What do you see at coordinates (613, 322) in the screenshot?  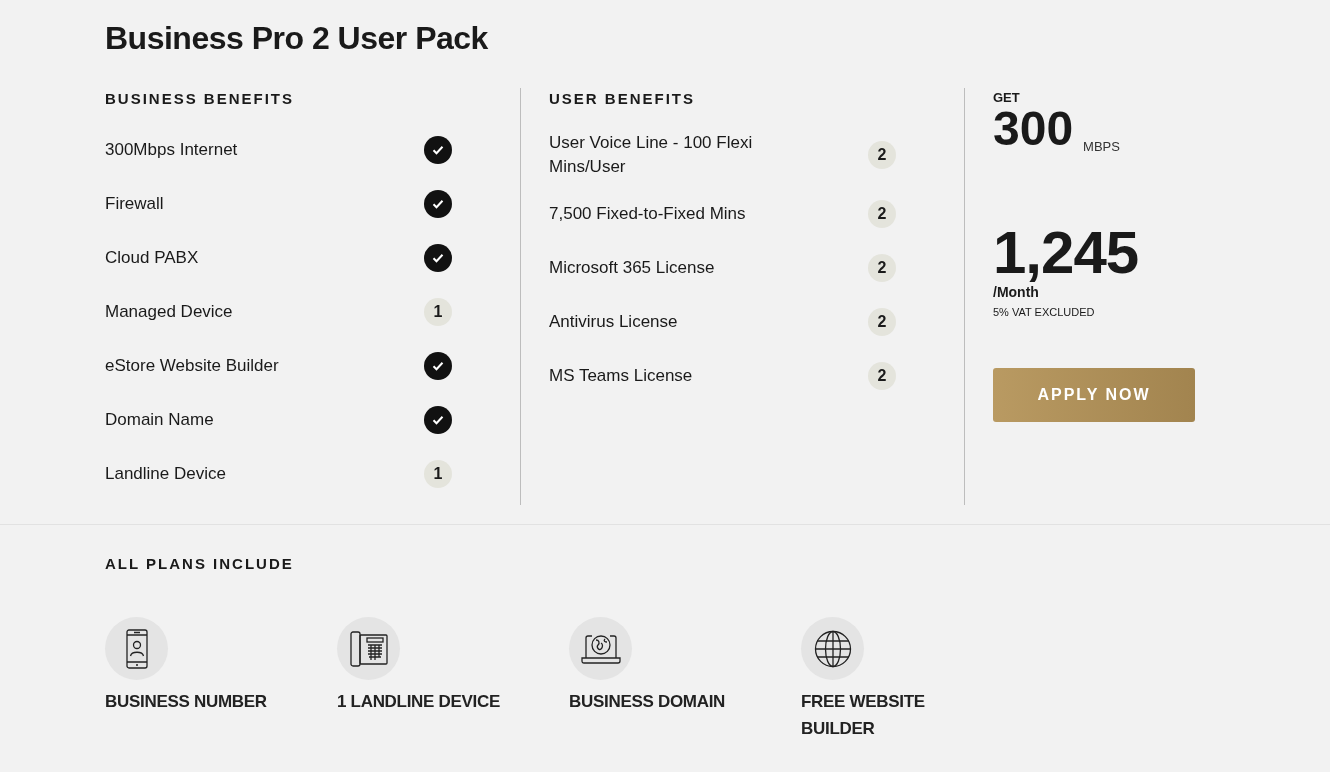 I see `benefit-label: Antivirus License` at bounding box center [613, 322].